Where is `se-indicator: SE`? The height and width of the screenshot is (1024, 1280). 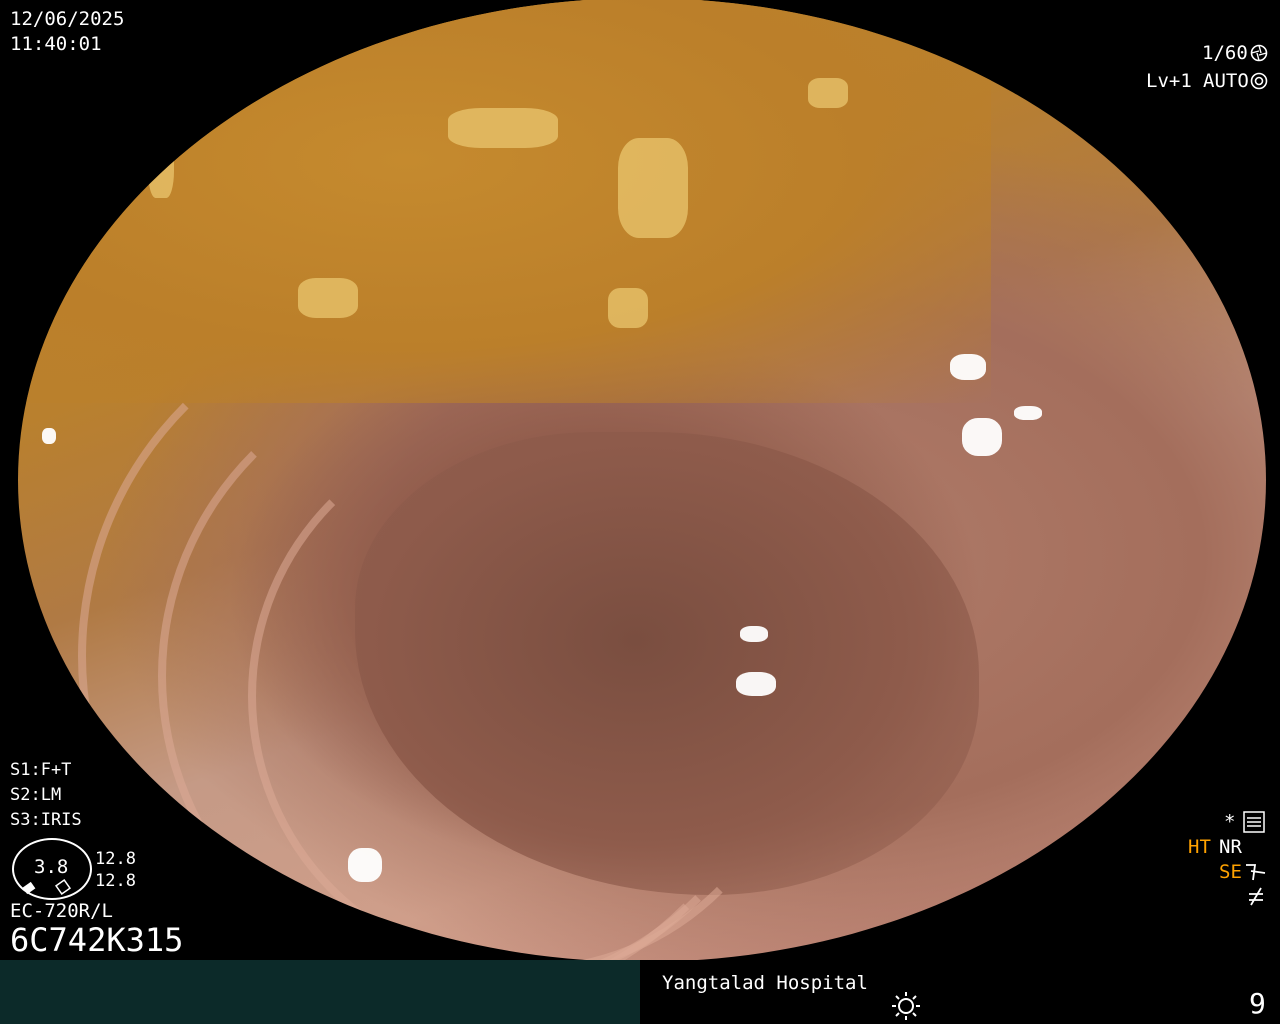 se-indicator: SE is located at coordinates (1230, 872).